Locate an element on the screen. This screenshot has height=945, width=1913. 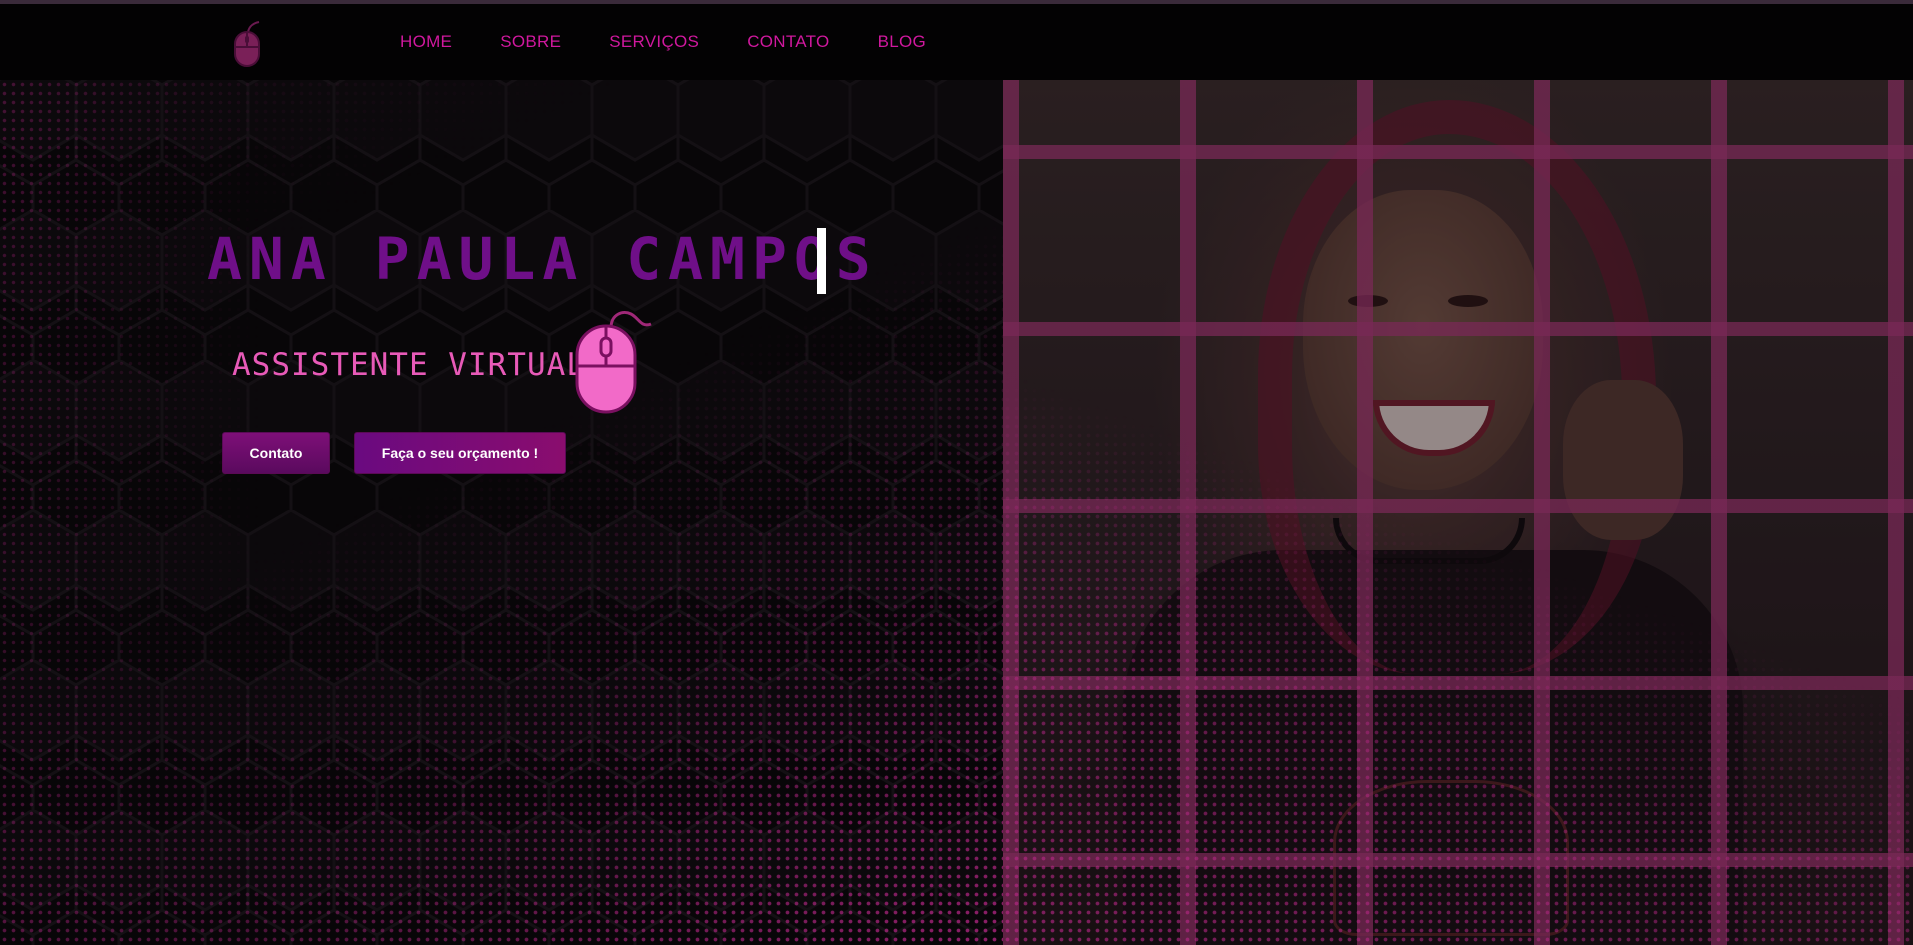
nav-link-sobre: SOBRE is located at coordinates (530, 42).